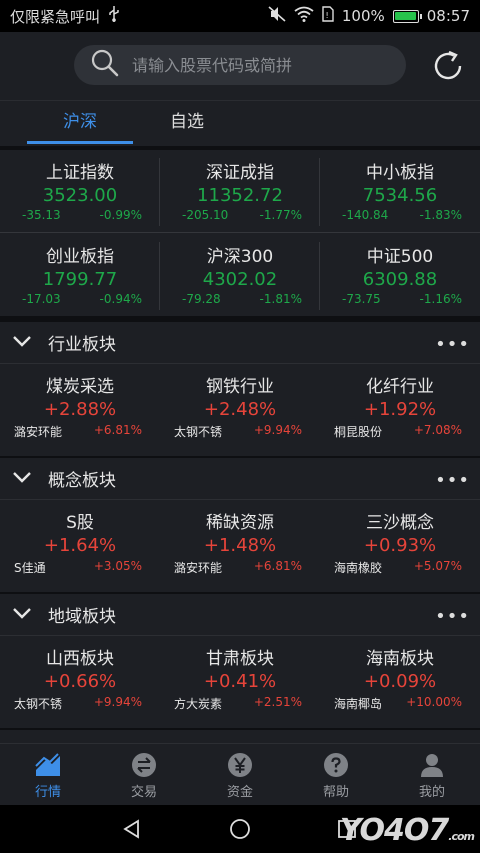 The image size is (480, 853). Describe the element at coordinates (361, 299) in the screenshot. I see `index-change: -73.75` at that location.